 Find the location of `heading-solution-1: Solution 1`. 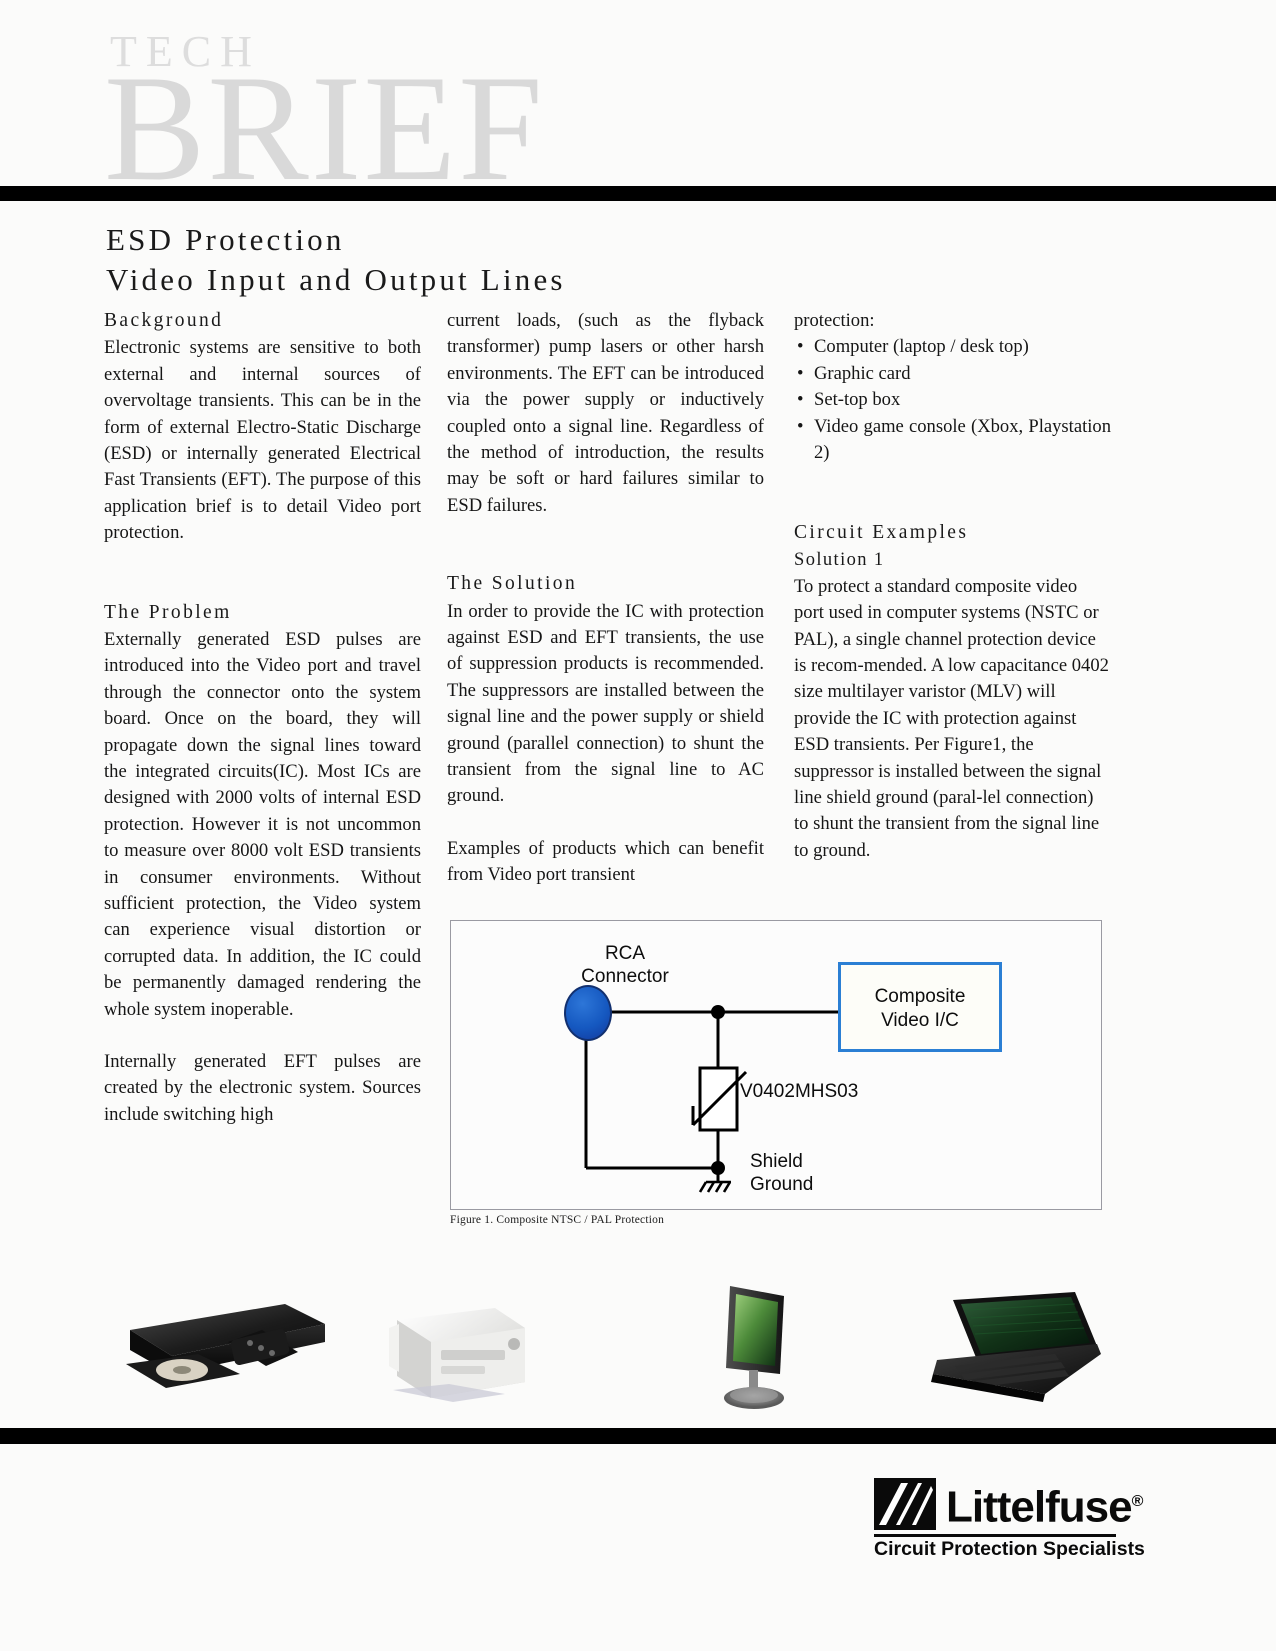

heading-solution-1: Solution 1 is located at coordinates (839, 559).